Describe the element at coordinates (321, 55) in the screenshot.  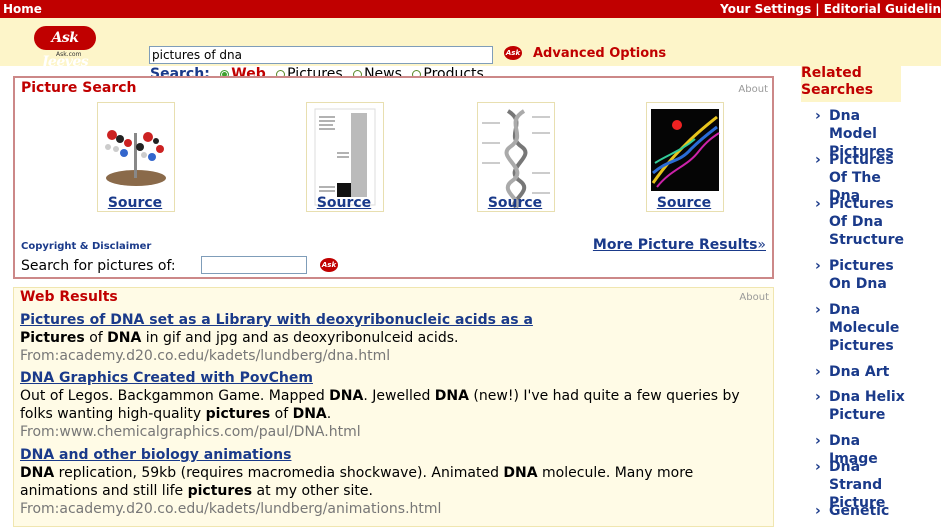
I see `search-input: pictures of dna` at that location.